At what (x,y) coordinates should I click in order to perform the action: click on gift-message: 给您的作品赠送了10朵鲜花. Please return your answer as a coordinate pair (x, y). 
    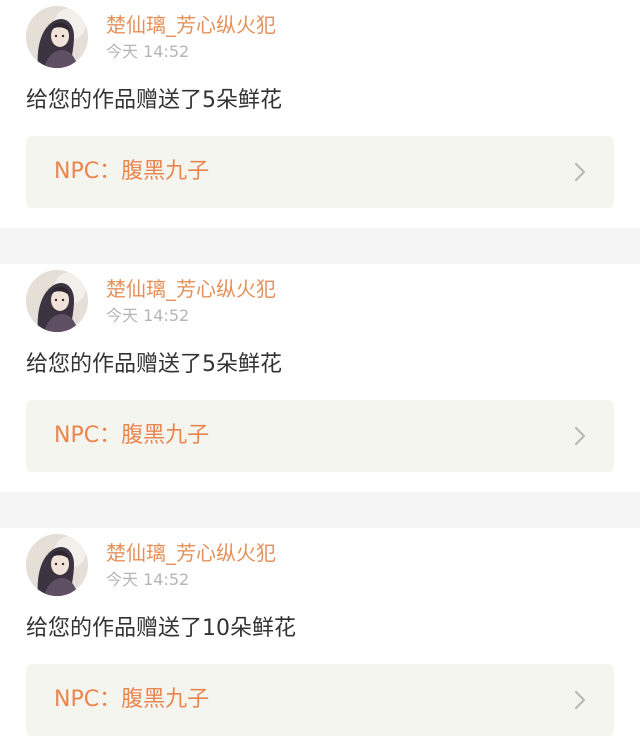
    Looking at the image, I should click on (161, 628).